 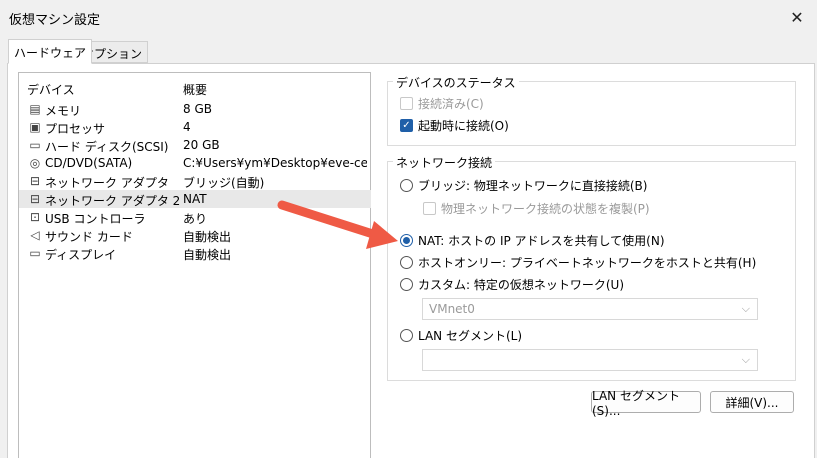 What do you see at coordinates (590, 360) in the screenshot?
I see `lan-segment-select: ⌵` at bounding box center [590, 360].